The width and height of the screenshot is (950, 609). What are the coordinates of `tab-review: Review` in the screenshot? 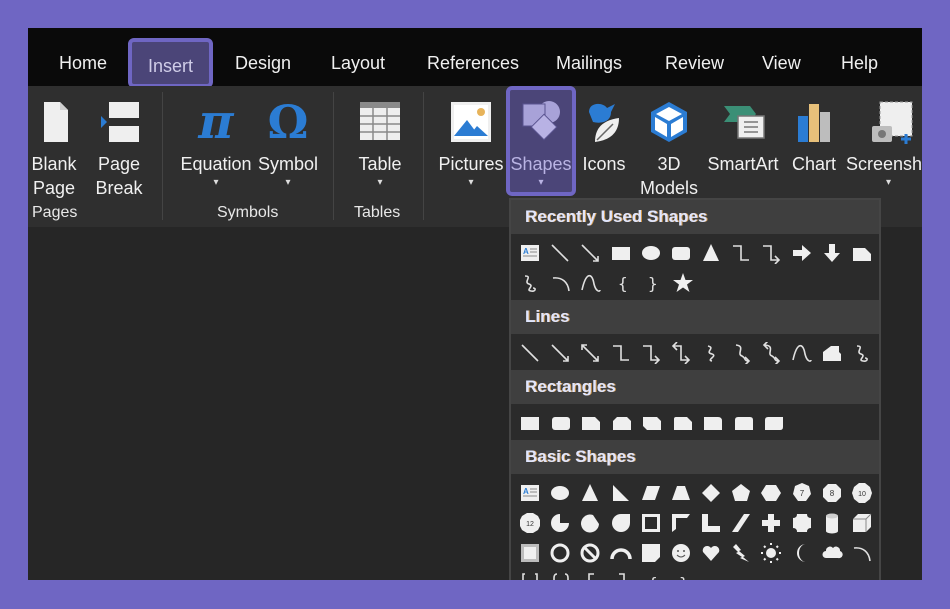 It's located at (694, 57).